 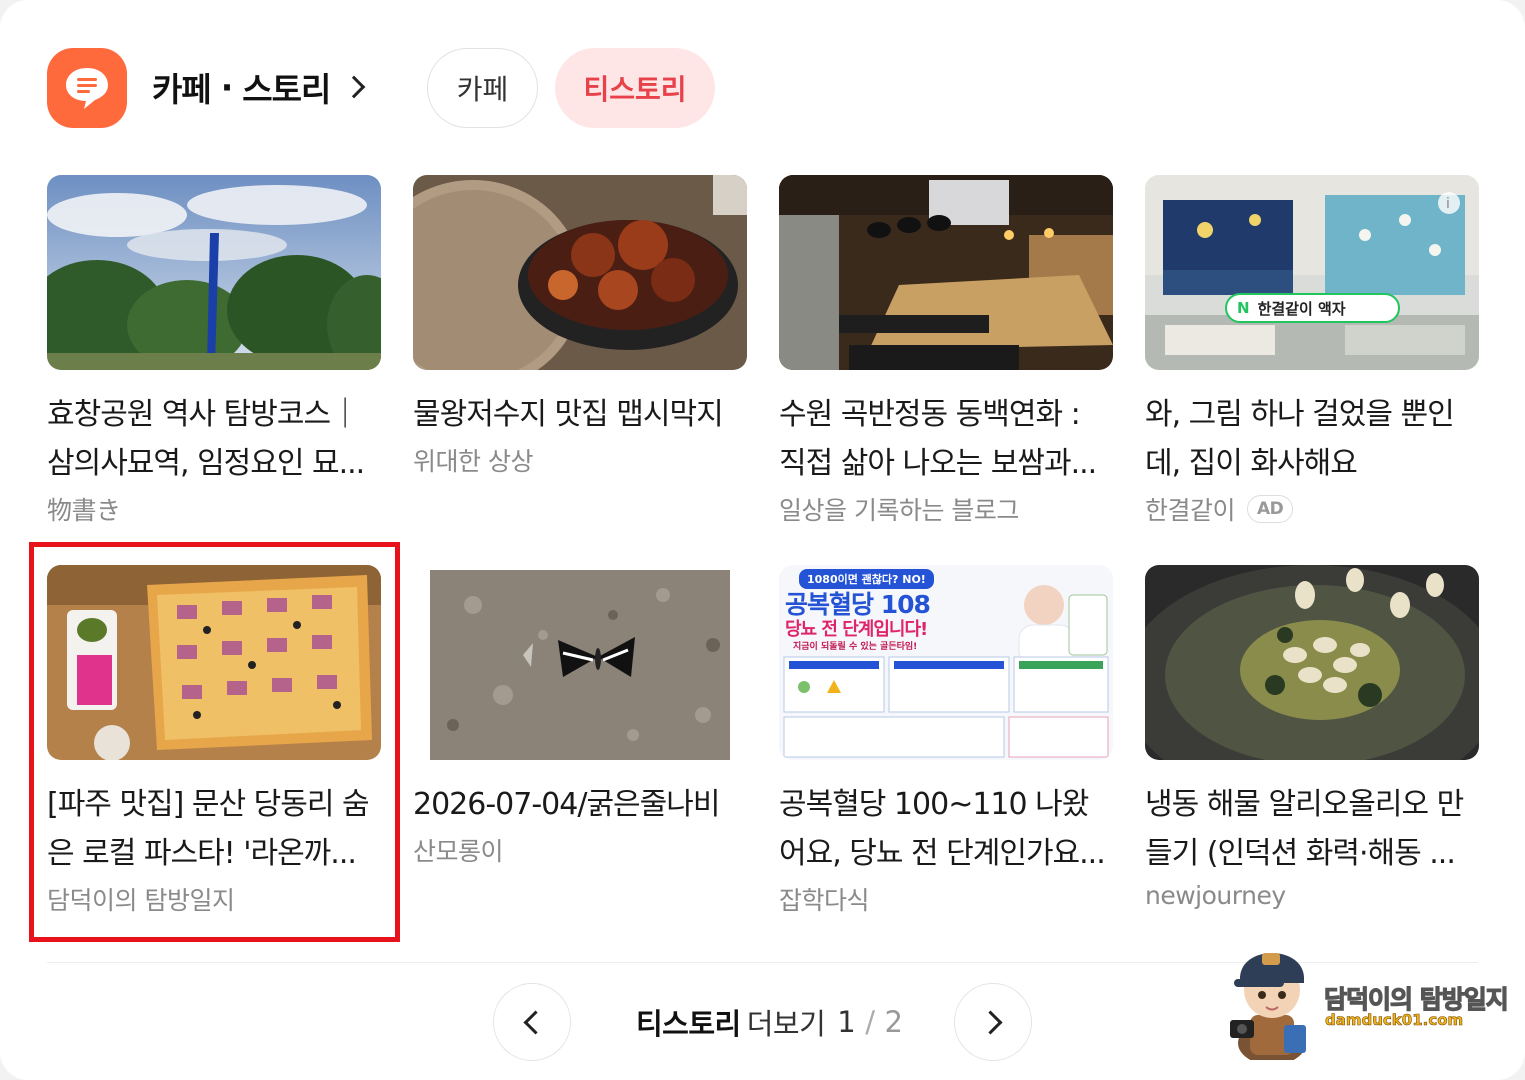 What do you see at coordinates (580, 460) in the screenshot?
I see `story-source: 위대한 상상` at bounding box center [580, 460].